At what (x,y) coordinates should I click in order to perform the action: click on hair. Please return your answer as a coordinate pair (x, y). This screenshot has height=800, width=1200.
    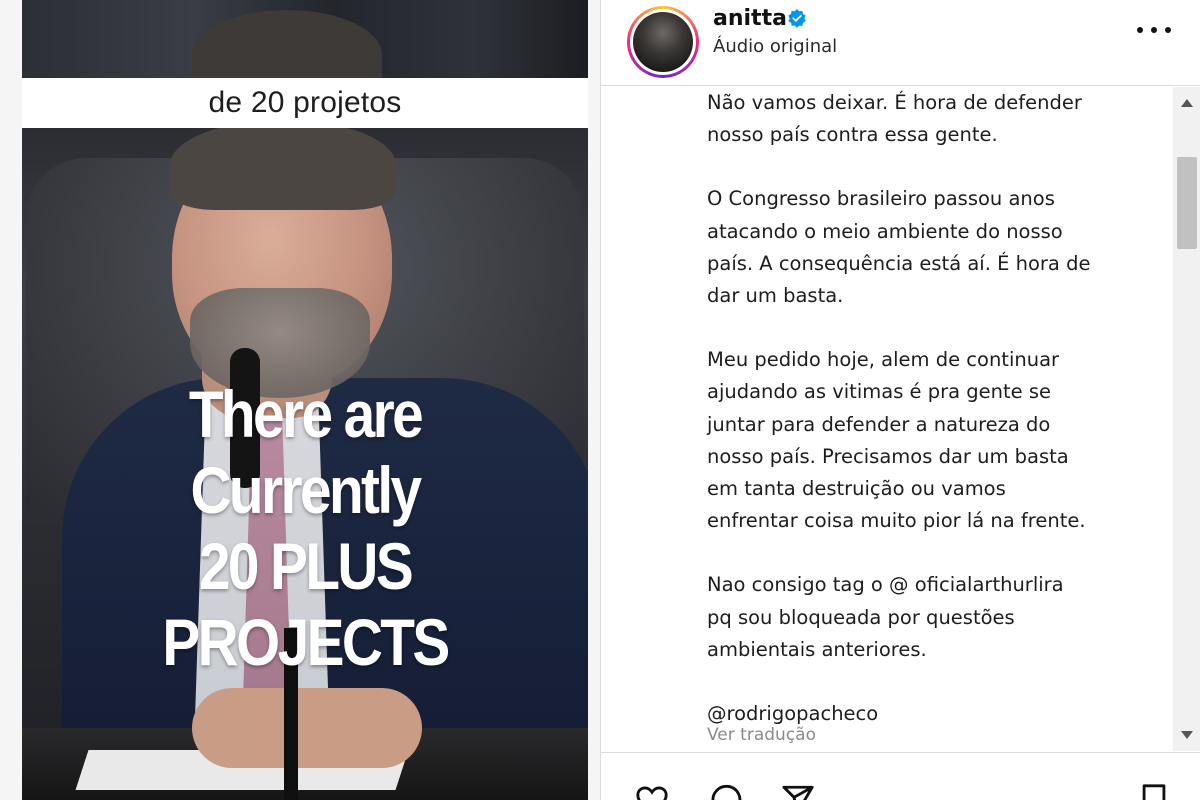
    Looking at the image, I should click on (283, 169).